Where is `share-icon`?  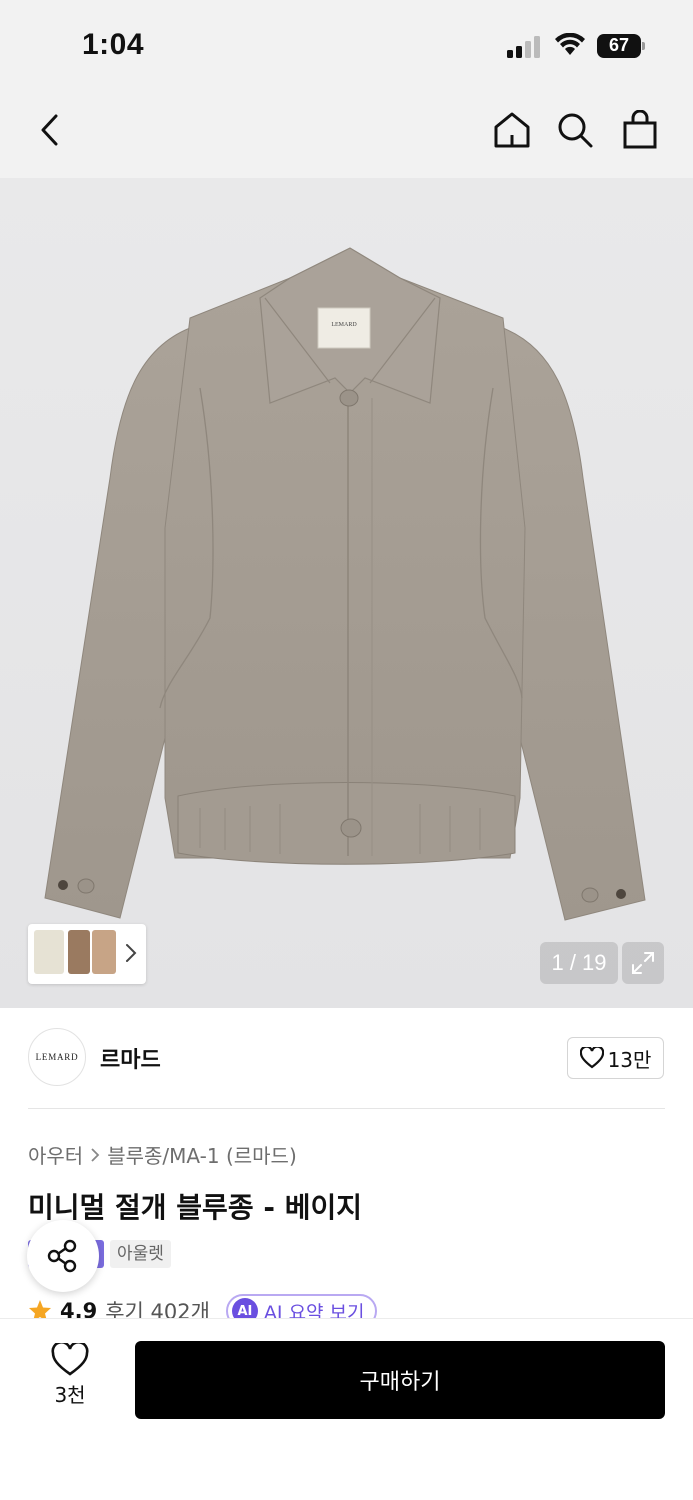
share-icon is located at coordinates (62, 1256).